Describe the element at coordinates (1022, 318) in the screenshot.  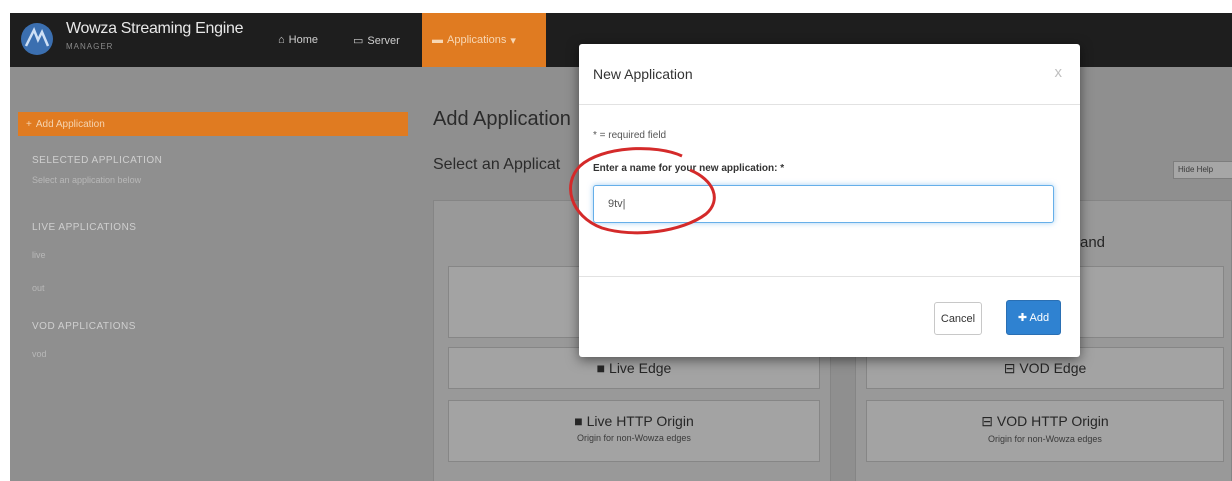
I see `plus-icon: ✚` at that location.